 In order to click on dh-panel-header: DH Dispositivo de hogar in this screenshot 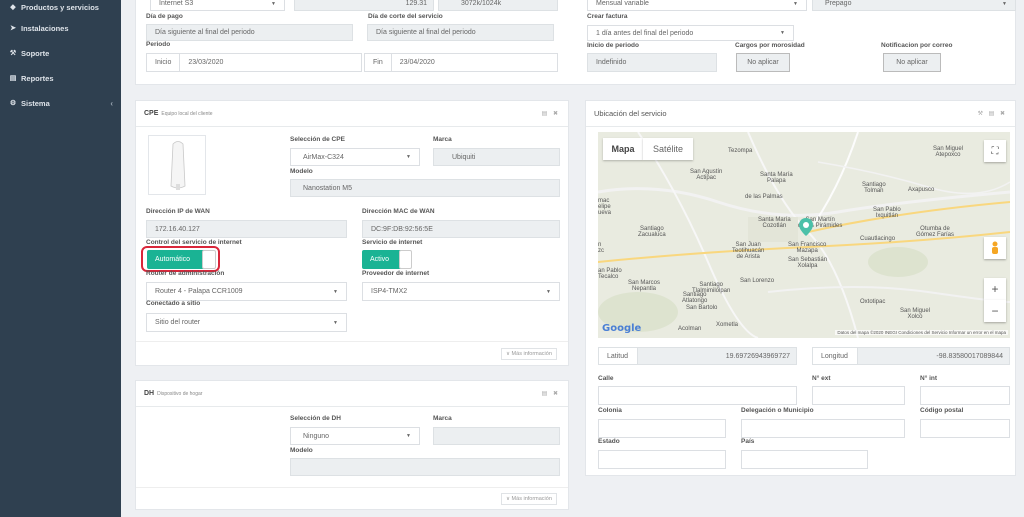, I will do `click(352, 394)`.